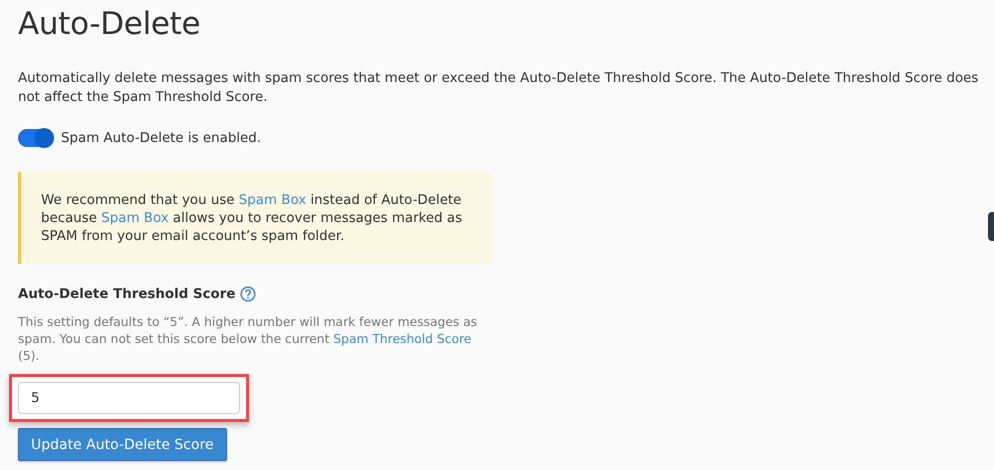 The width and height of the screenshot is (994, 470). Describe the element at coordinates (499, 88) in the screenshot. I see `description-text: Automatically delete messages with spam scores that meet or exceed the Auto-Delete Threshold Score. The Auto-Delete Threshold Score does not affect the Spam Threshold Score.` at that location.